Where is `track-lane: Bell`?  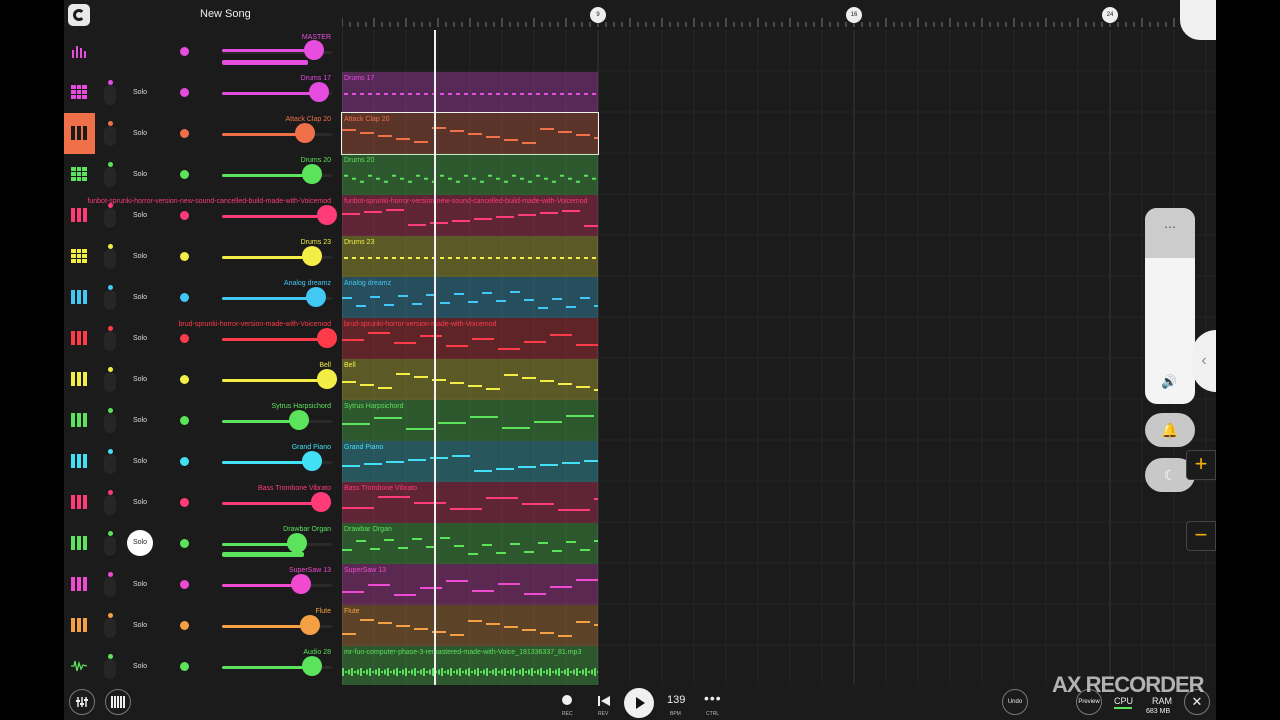
track-lane: Bell is located at coordinates (779, 379).